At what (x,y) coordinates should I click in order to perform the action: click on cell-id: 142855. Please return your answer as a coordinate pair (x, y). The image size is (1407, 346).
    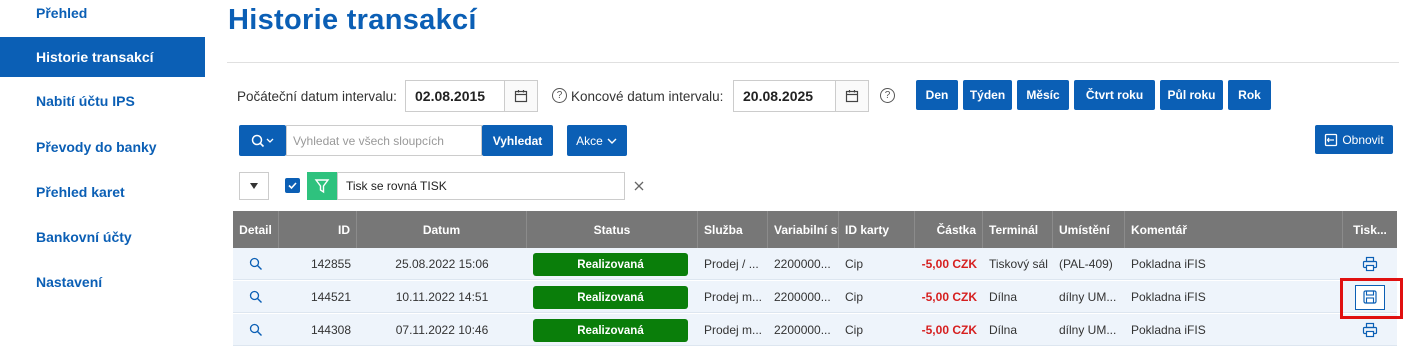
    Looking at the image, I should click on (330, 264).